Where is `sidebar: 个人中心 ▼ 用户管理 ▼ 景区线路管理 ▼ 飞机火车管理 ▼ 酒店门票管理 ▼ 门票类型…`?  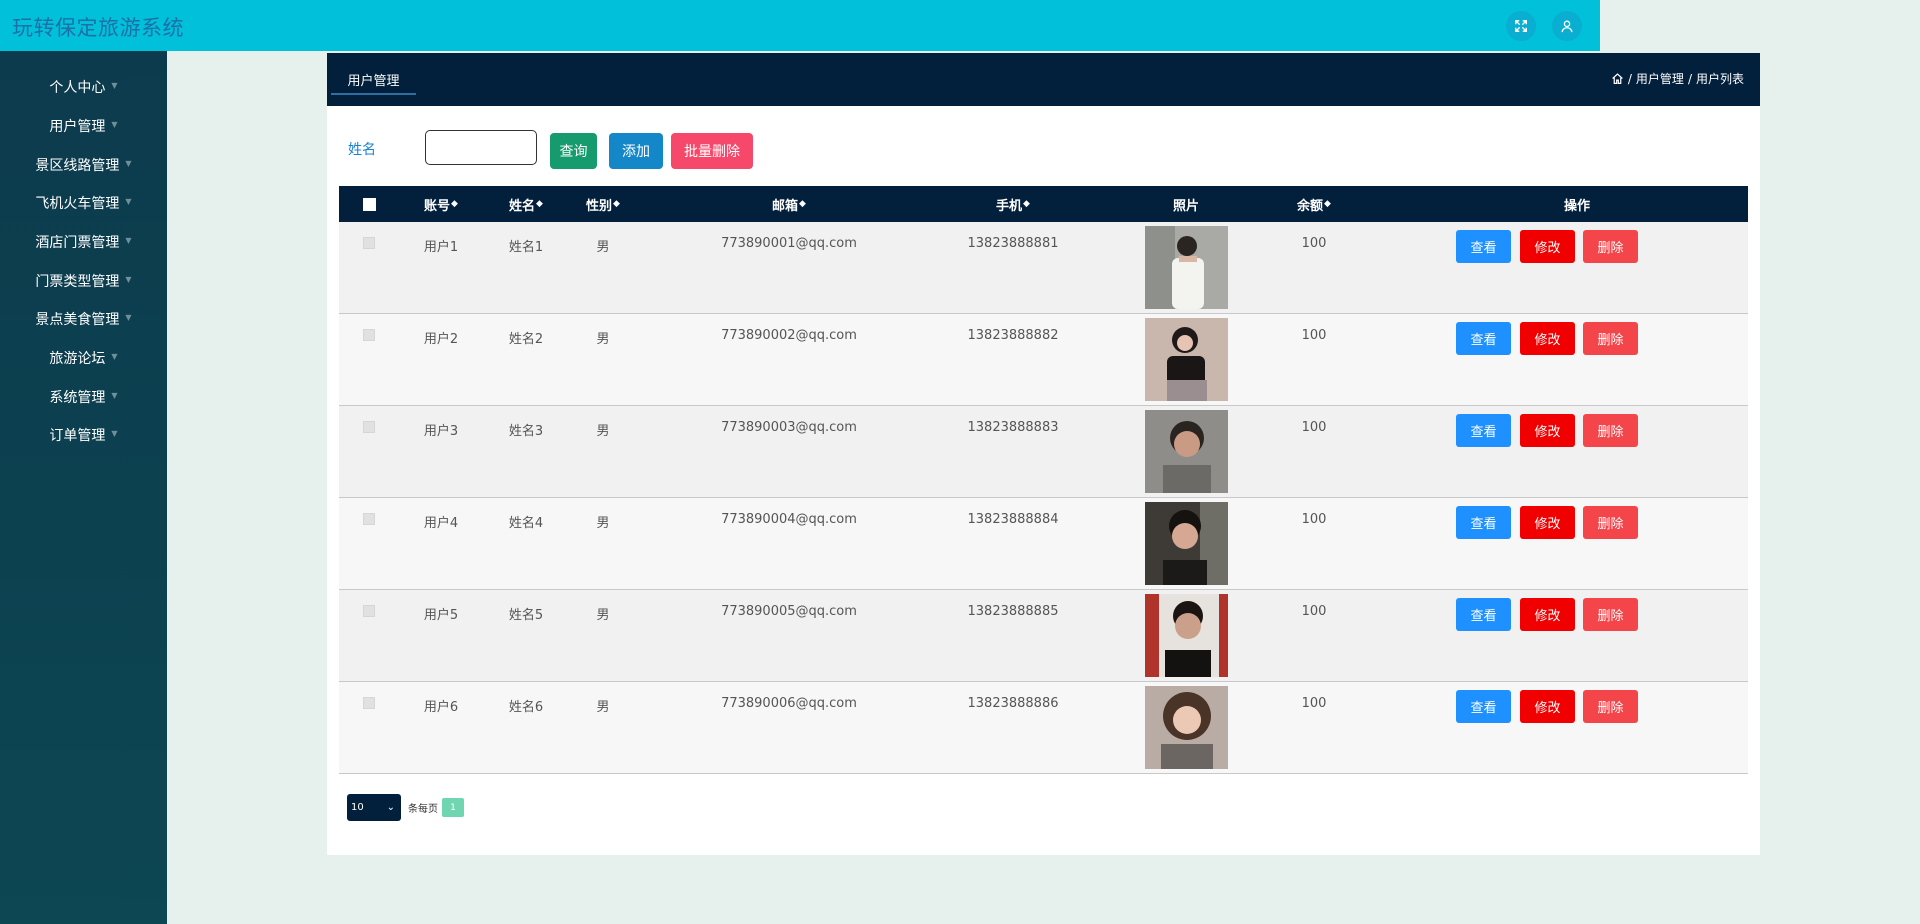
sidebar: 个人中心 ▼ 用户管理 ▼ 景区线路管理 ▼ 飞机火车管理 ▼ 酒店门票管理 ▼ 门票类型… is located at coordinates (83, 487).